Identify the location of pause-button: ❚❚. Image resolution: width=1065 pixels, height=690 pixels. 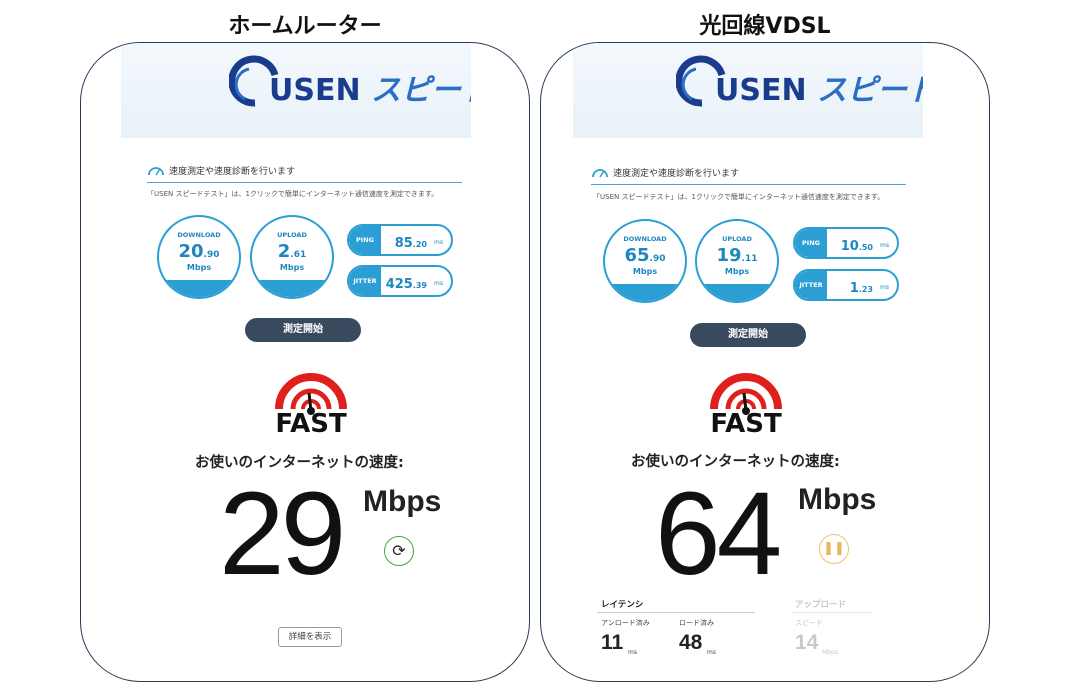
(834, 549).